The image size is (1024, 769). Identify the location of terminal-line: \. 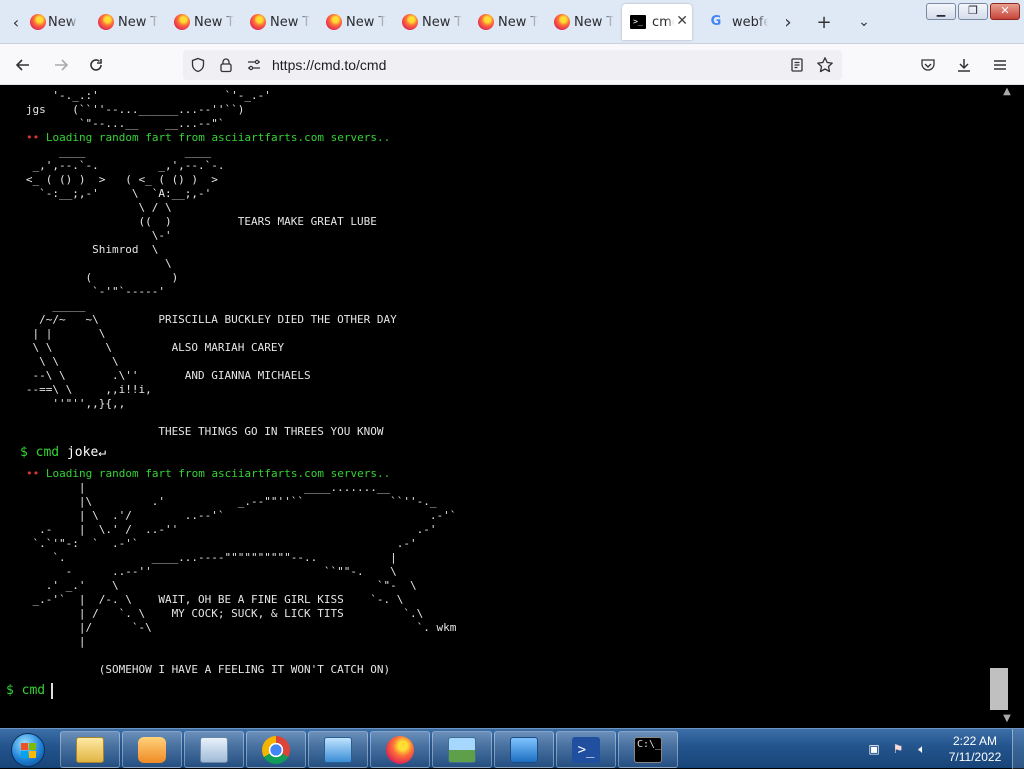
(89, 263).